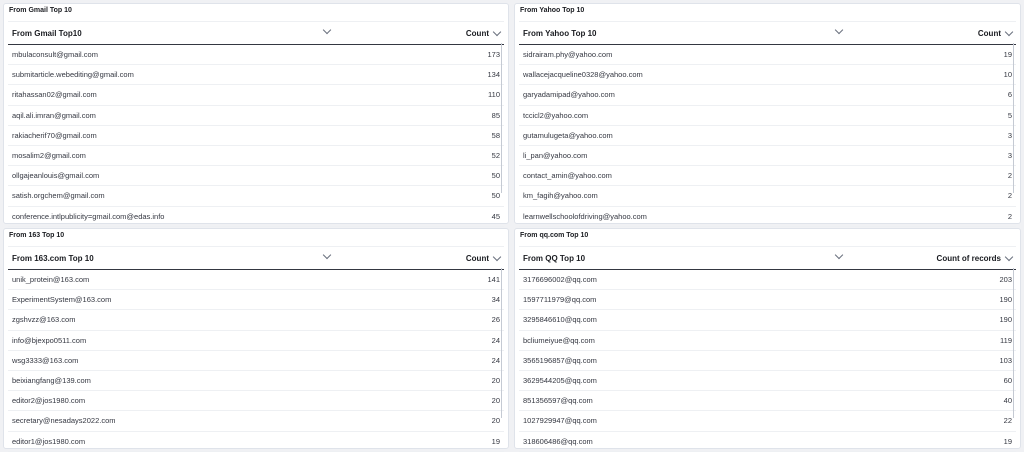 This screenshot has width=1024, height=452. I want to click on panel-title: From 163 Top 10, so click(37, 235).